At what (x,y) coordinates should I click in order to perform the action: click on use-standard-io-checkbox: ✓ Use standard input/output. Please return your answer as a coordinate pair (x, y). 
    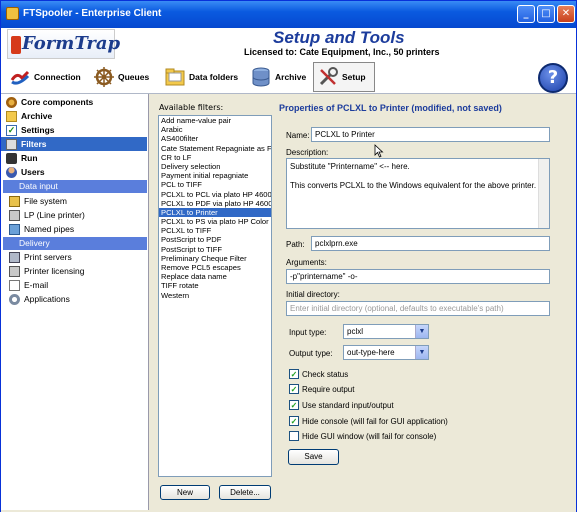
    Looking at the image, I should click on (341, 405).